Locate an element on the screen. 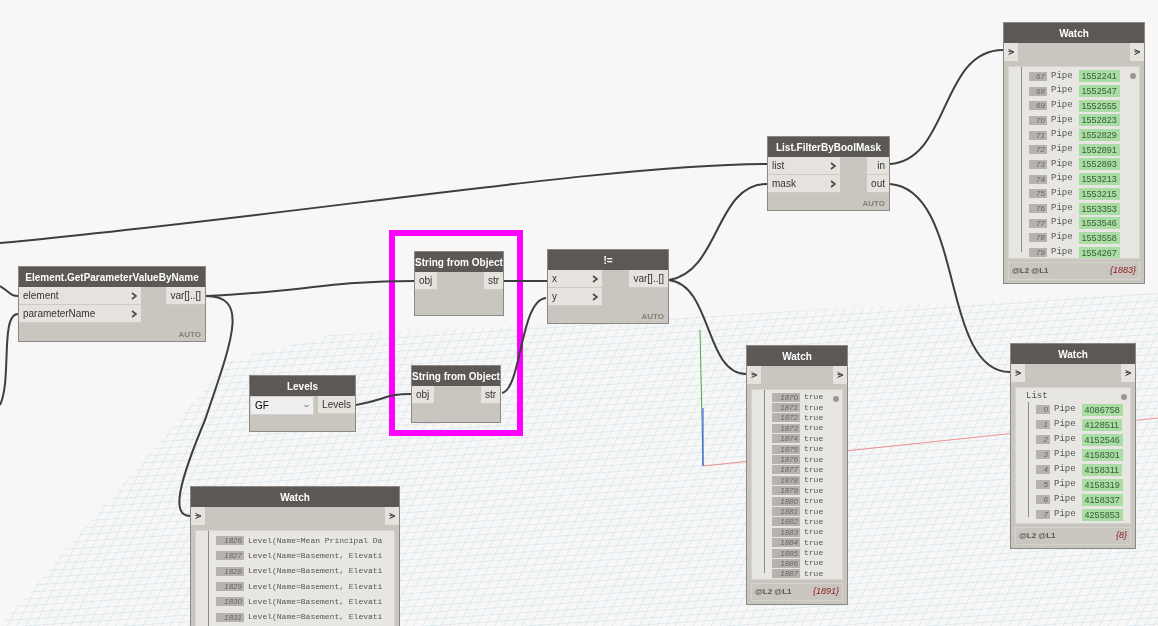 This screenshot has height=626, width=1158. list-index: 1871 is located at coordinates (786, 408).